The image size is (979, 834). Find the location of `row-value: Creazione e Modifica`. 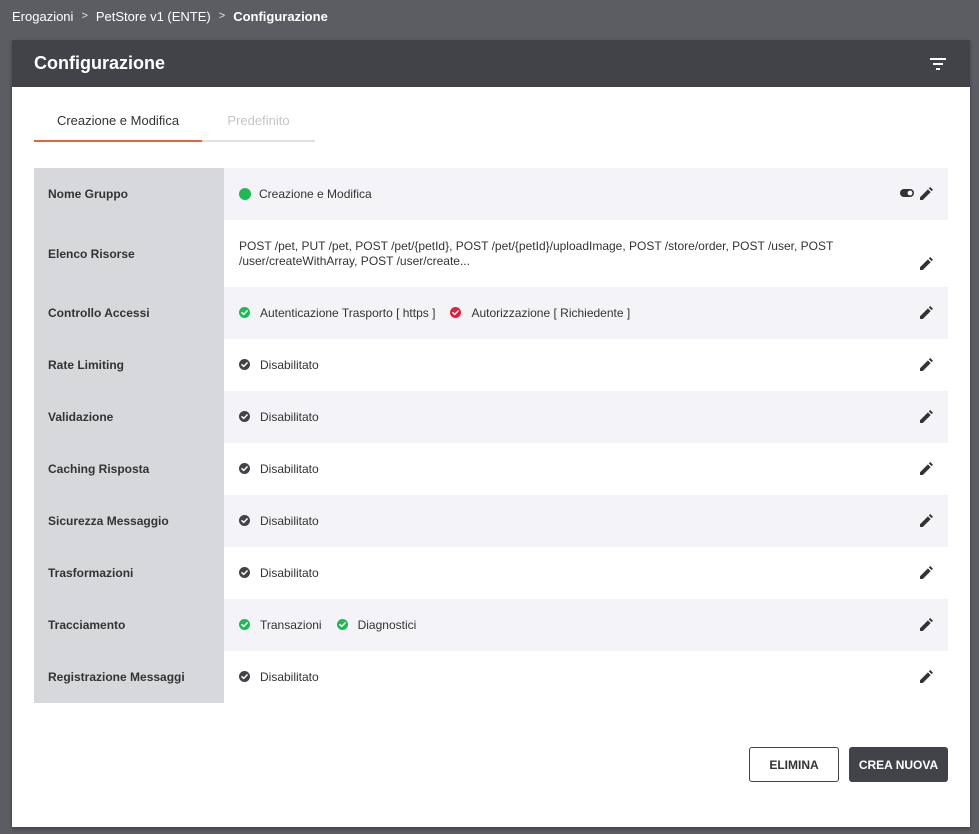

row-value: Creazione e Modifica is located at coordinates (586, 194).